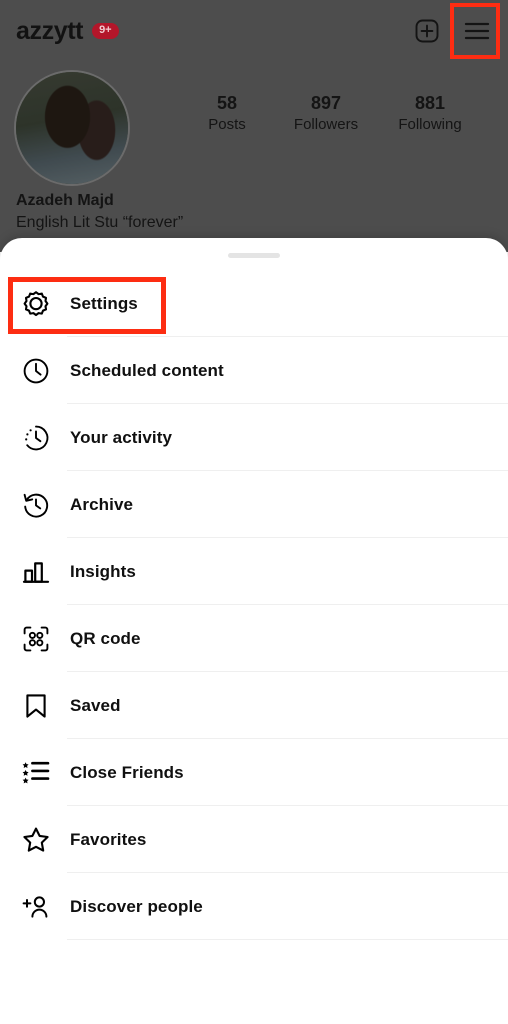  I want to click on gear-icon, so click(36, 304).